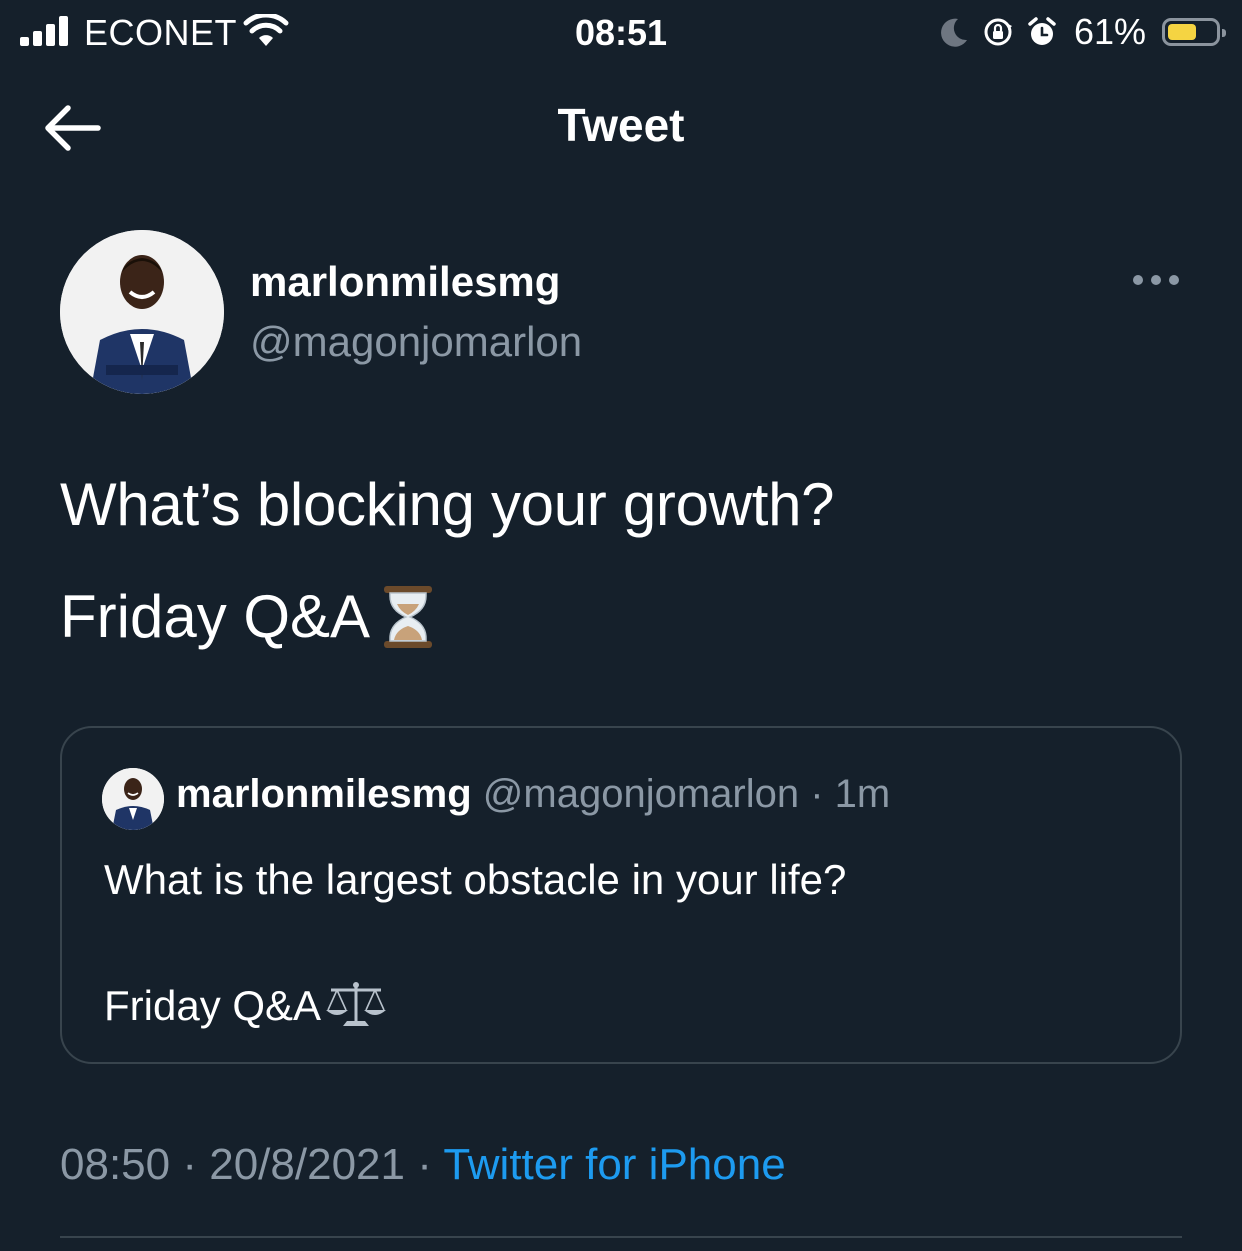 This screenshot has height=1251, width=1242. I want to click on quote-avatar, so click(133, 799).